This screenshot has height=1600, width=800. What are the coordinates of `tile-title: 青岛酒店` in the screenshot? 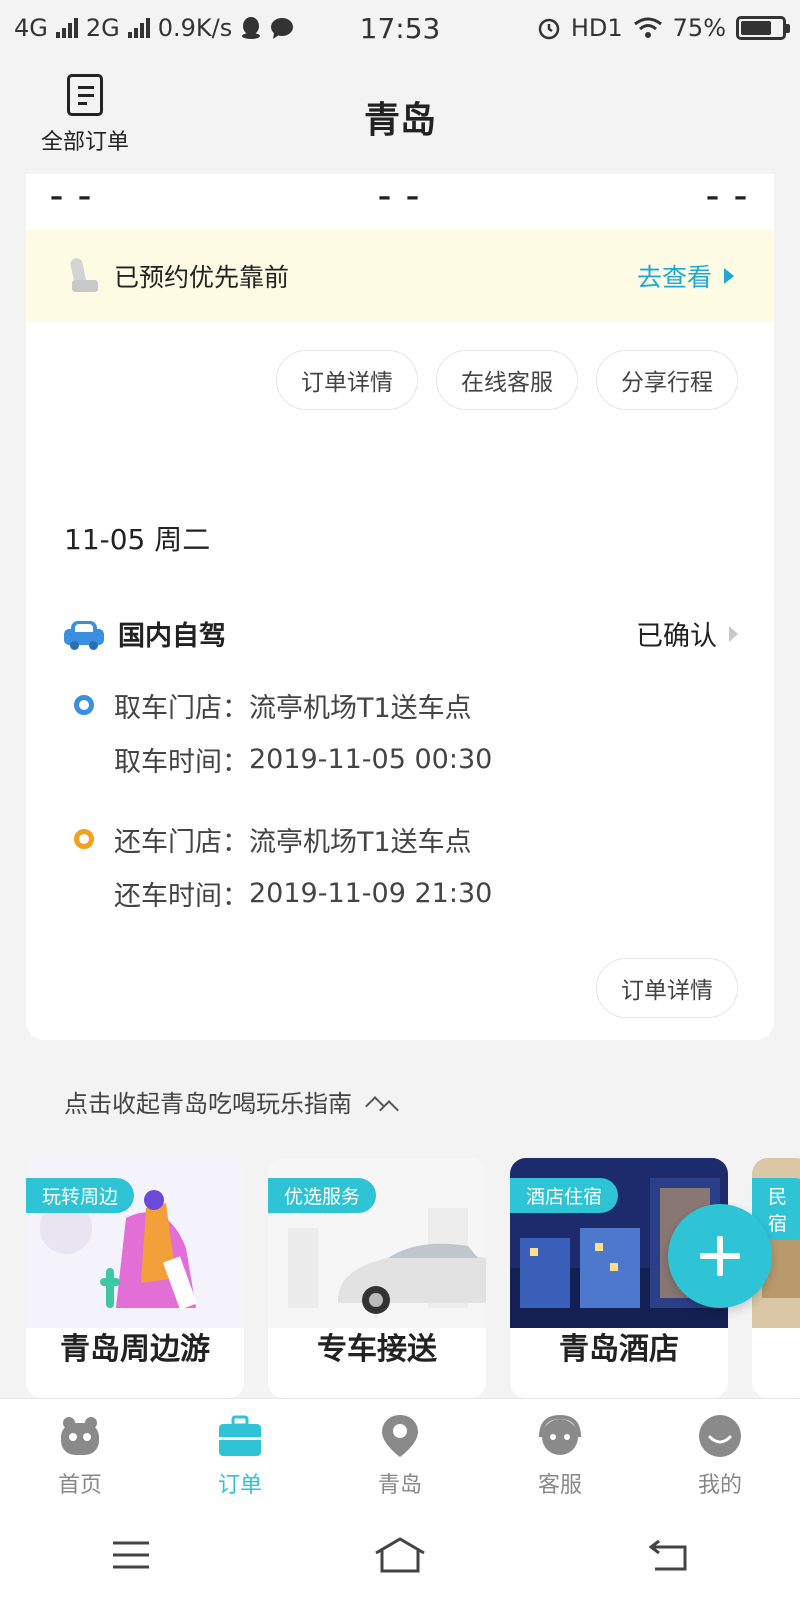 It's located at (619, 1349).